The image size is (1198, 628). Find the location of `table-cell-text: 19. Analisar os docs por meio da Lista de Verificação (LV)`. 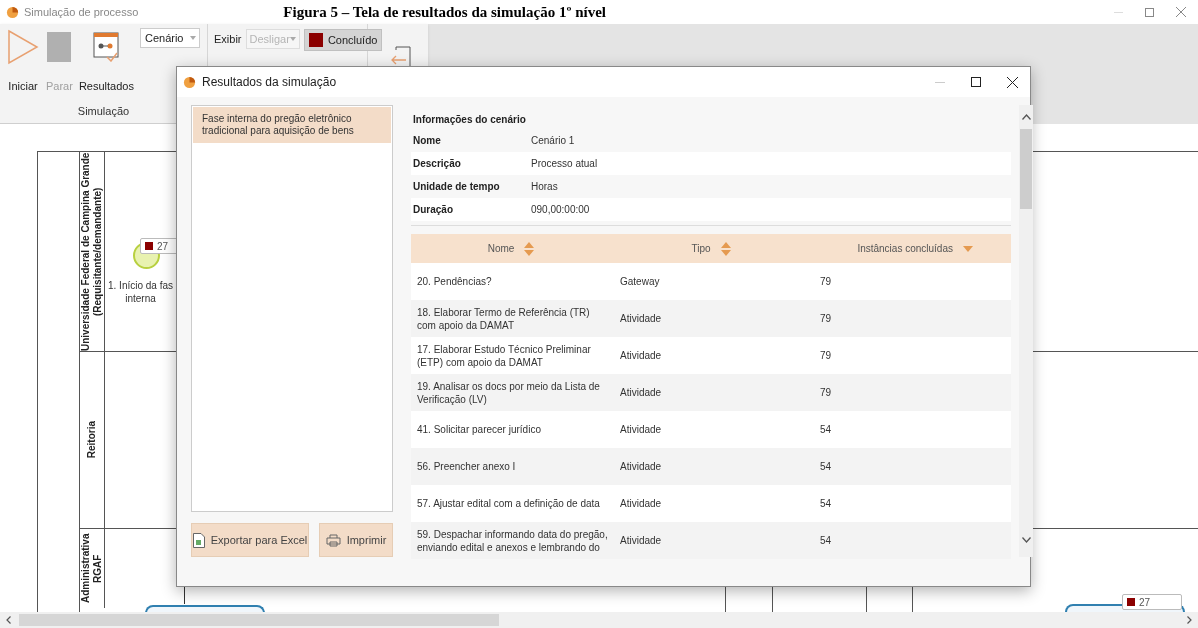

table-cell-text: 19. Analisar os docs por meio da Lista de Verificação (LV) is located at coordinates (509, 392).